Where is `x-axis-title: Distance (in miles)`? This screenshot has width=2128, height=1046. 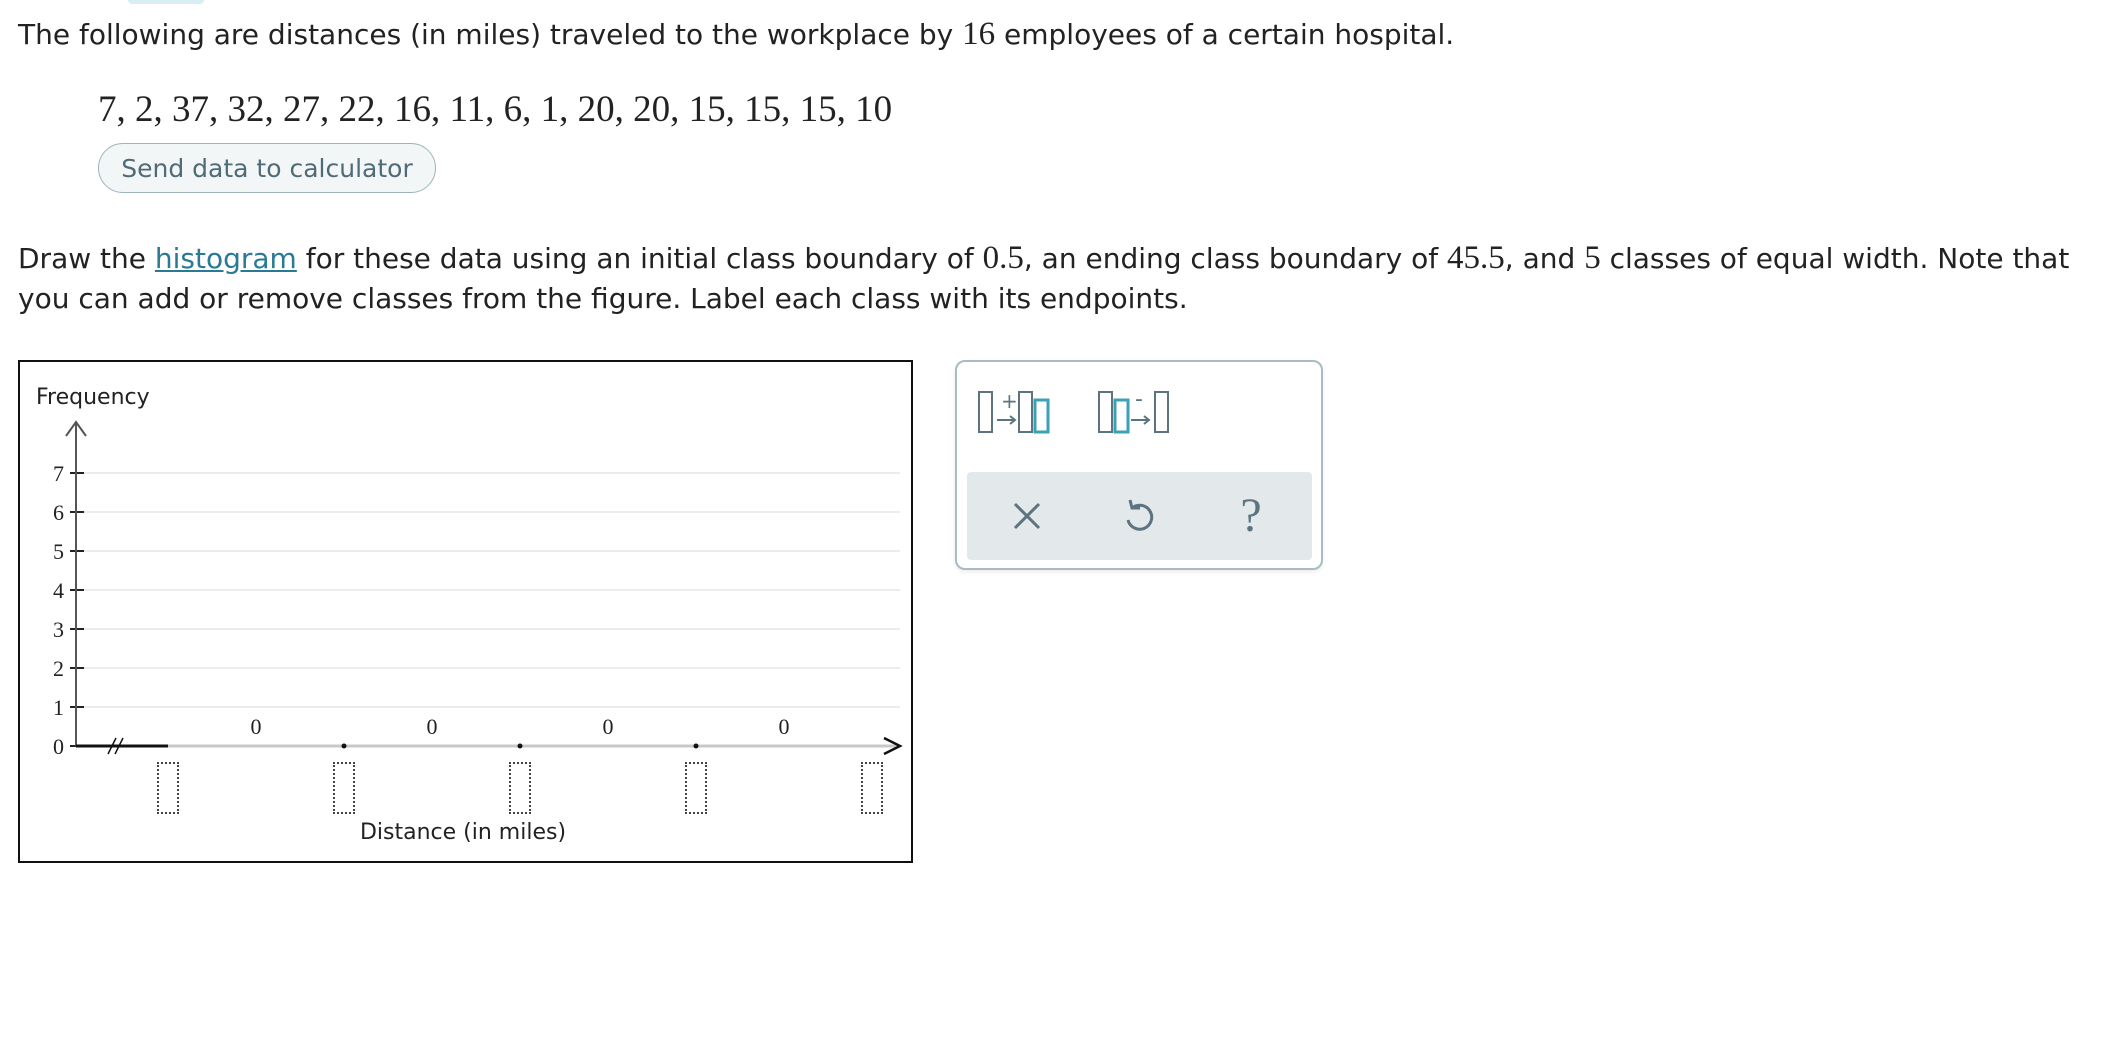
x-axis-title: Distance (in miles) is located at coordinates (463, 832).